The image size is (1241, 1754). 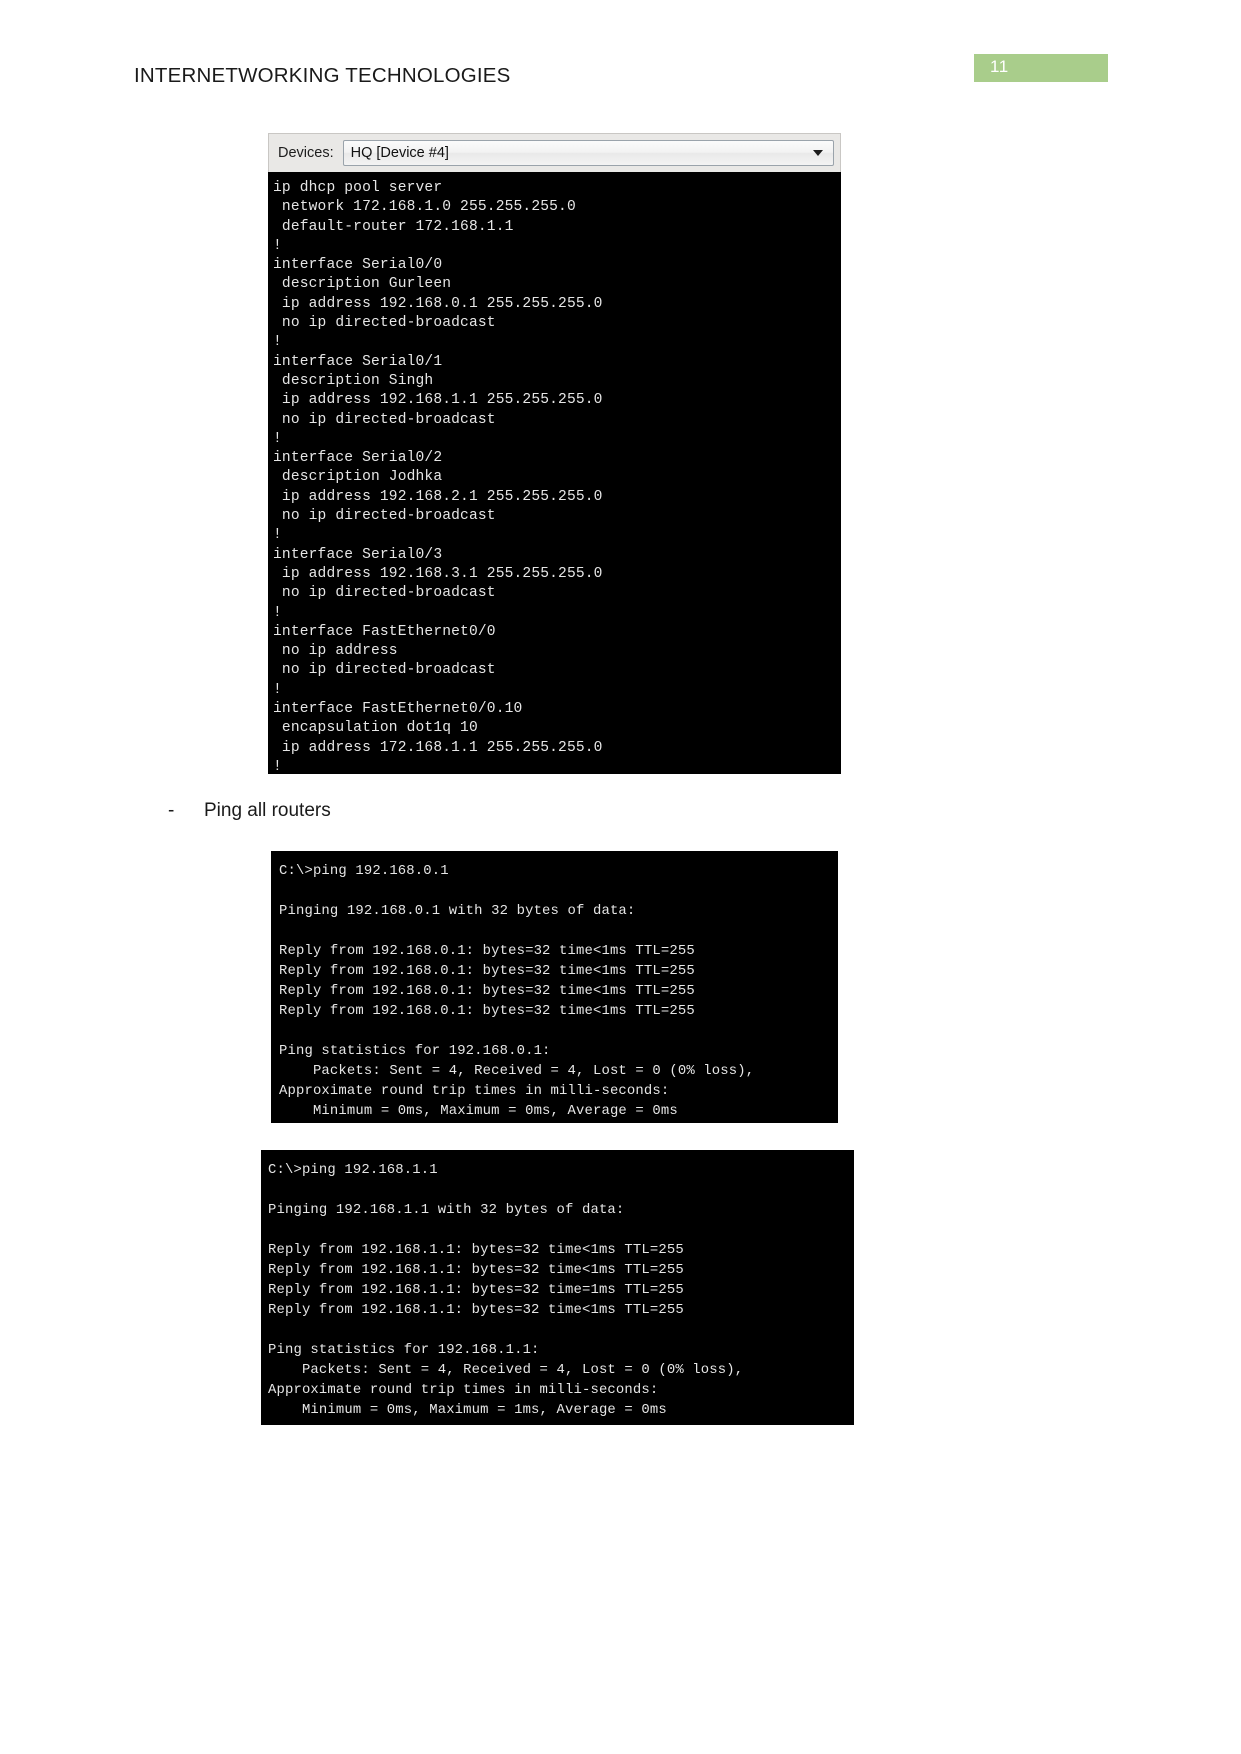 What do you see at coordinates (267, 810) in the screenshot?
I see `bullet-label: Ping all routers` at bounding box center [267, 810].